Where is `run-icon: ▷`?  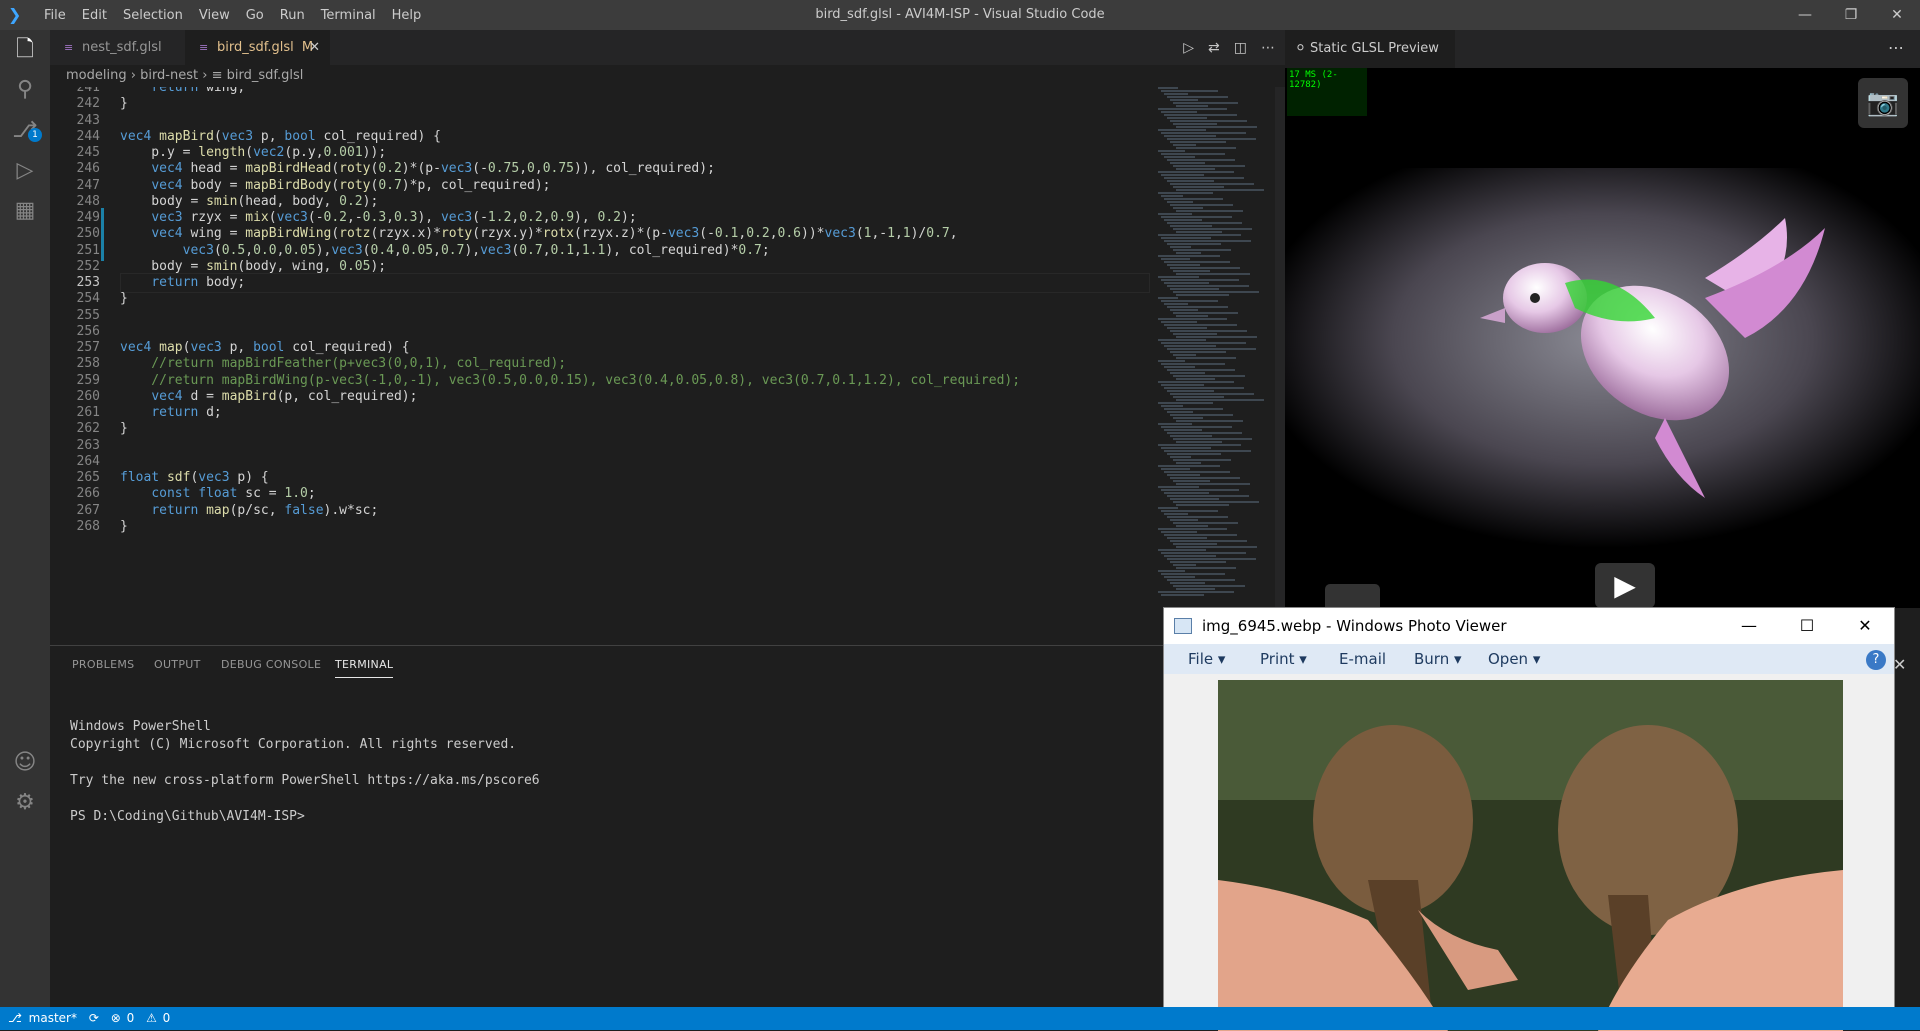
run-icon: ▷ is located at coordinates (1188, 48).